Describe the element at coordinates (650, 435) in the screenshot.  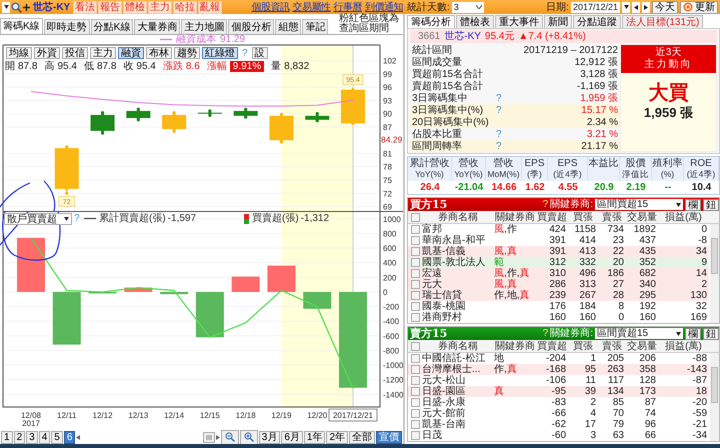
I see `table-cell-text: 66` at that location.